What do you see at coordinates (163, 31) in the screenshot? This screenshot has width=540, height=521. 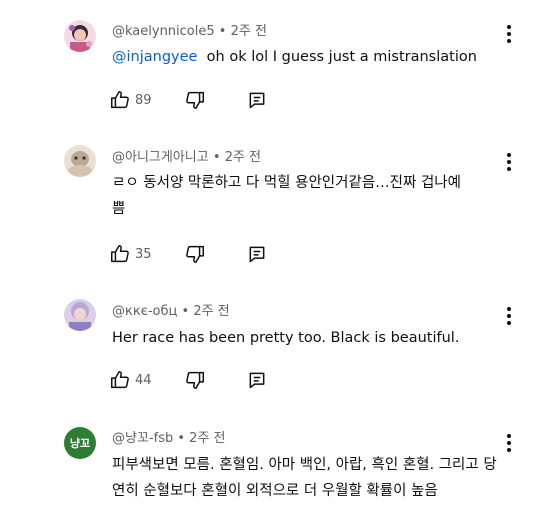 I see `comment-author: @kaelynnicole5` at bounding box center [163, 31].